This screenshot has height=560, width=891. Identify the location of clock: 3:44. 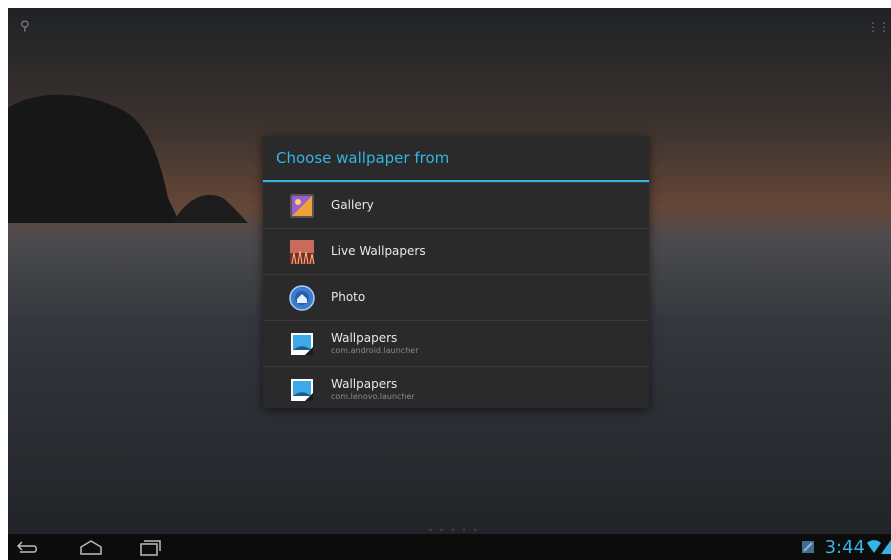
(844, 547).